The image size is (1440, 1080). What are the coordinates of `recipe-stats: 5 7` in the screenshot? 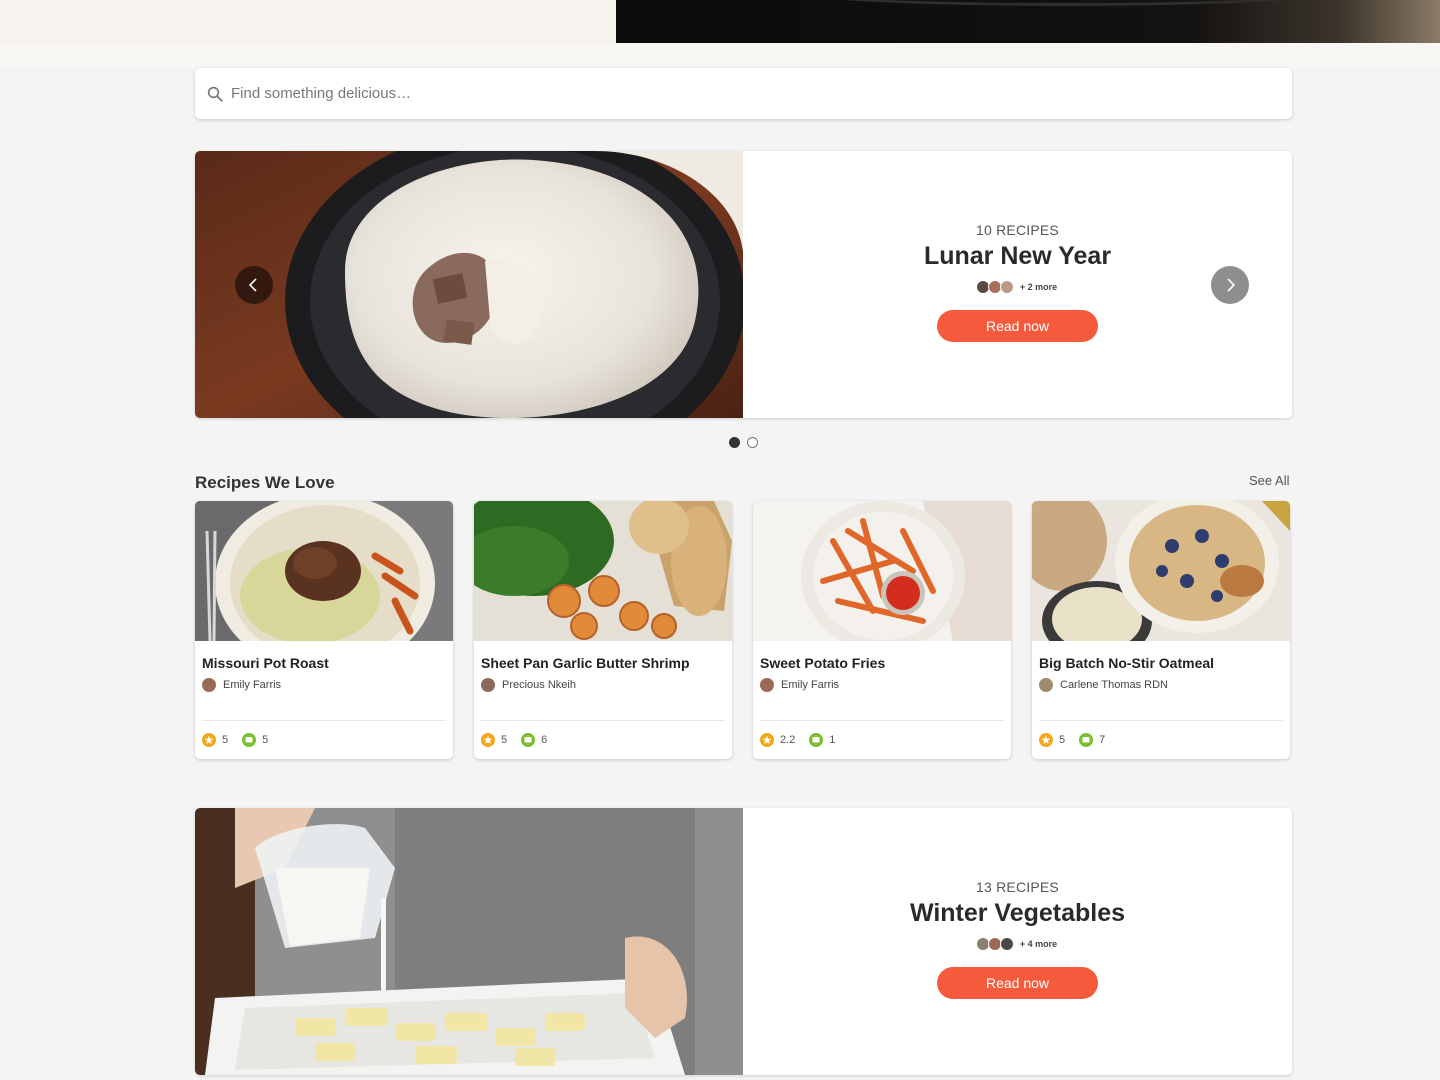 It's located at (1072, 740).